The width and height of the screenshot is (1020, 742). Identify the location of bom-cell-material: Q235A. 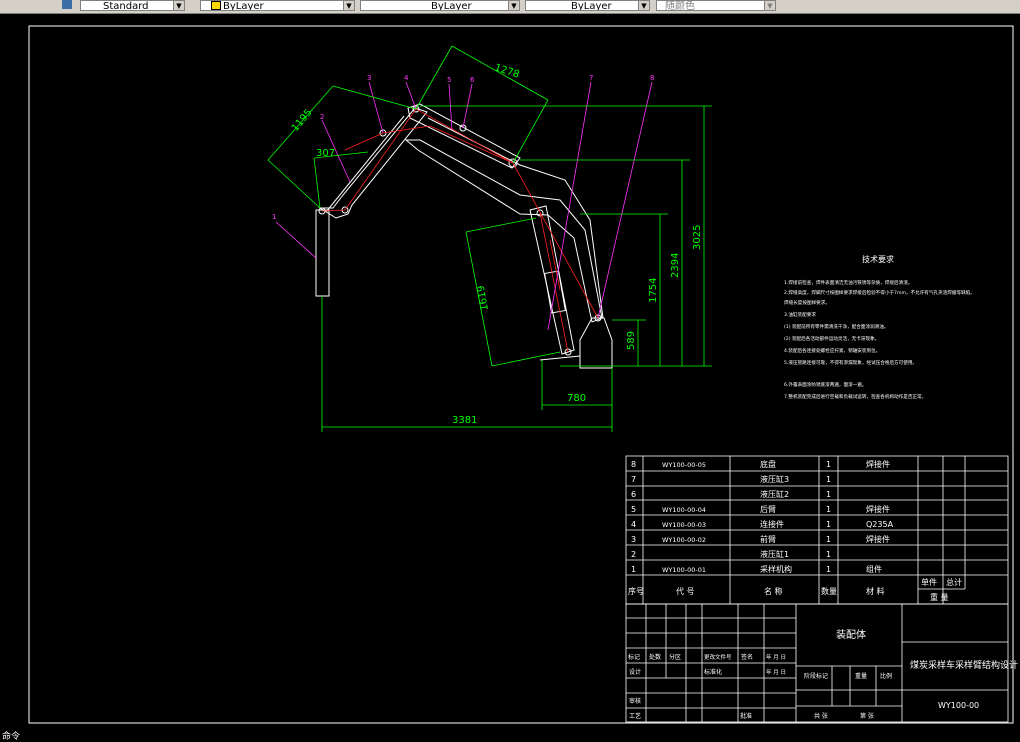
(880, 524).